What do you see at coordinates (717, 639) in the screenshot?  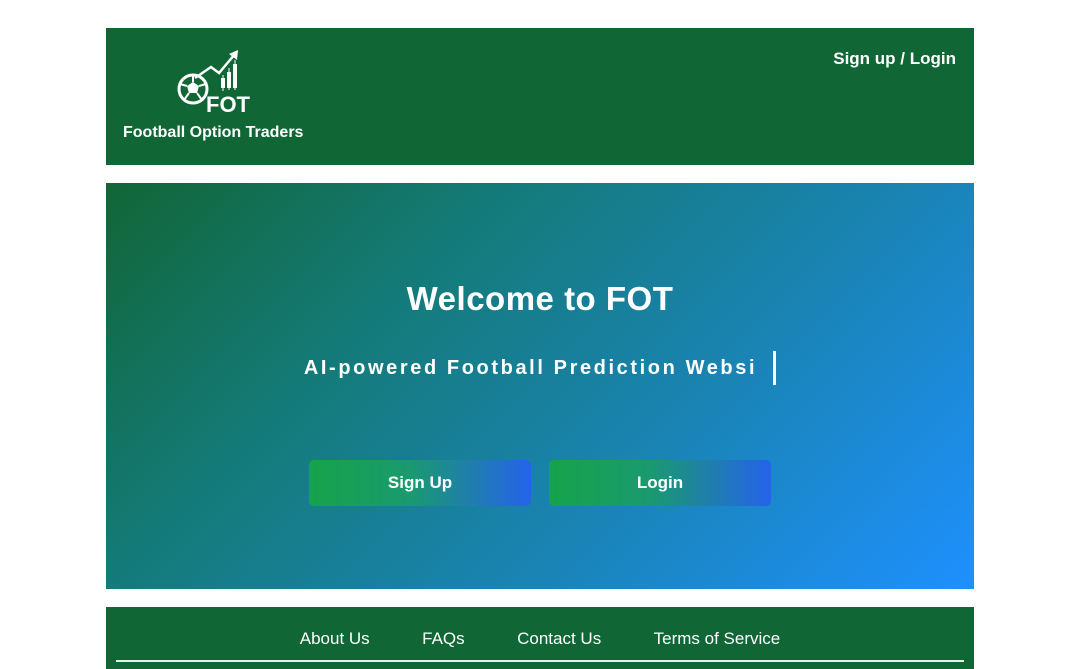 I see `footer-link-terms: Terms of Service` at bounding box center [717, 639].